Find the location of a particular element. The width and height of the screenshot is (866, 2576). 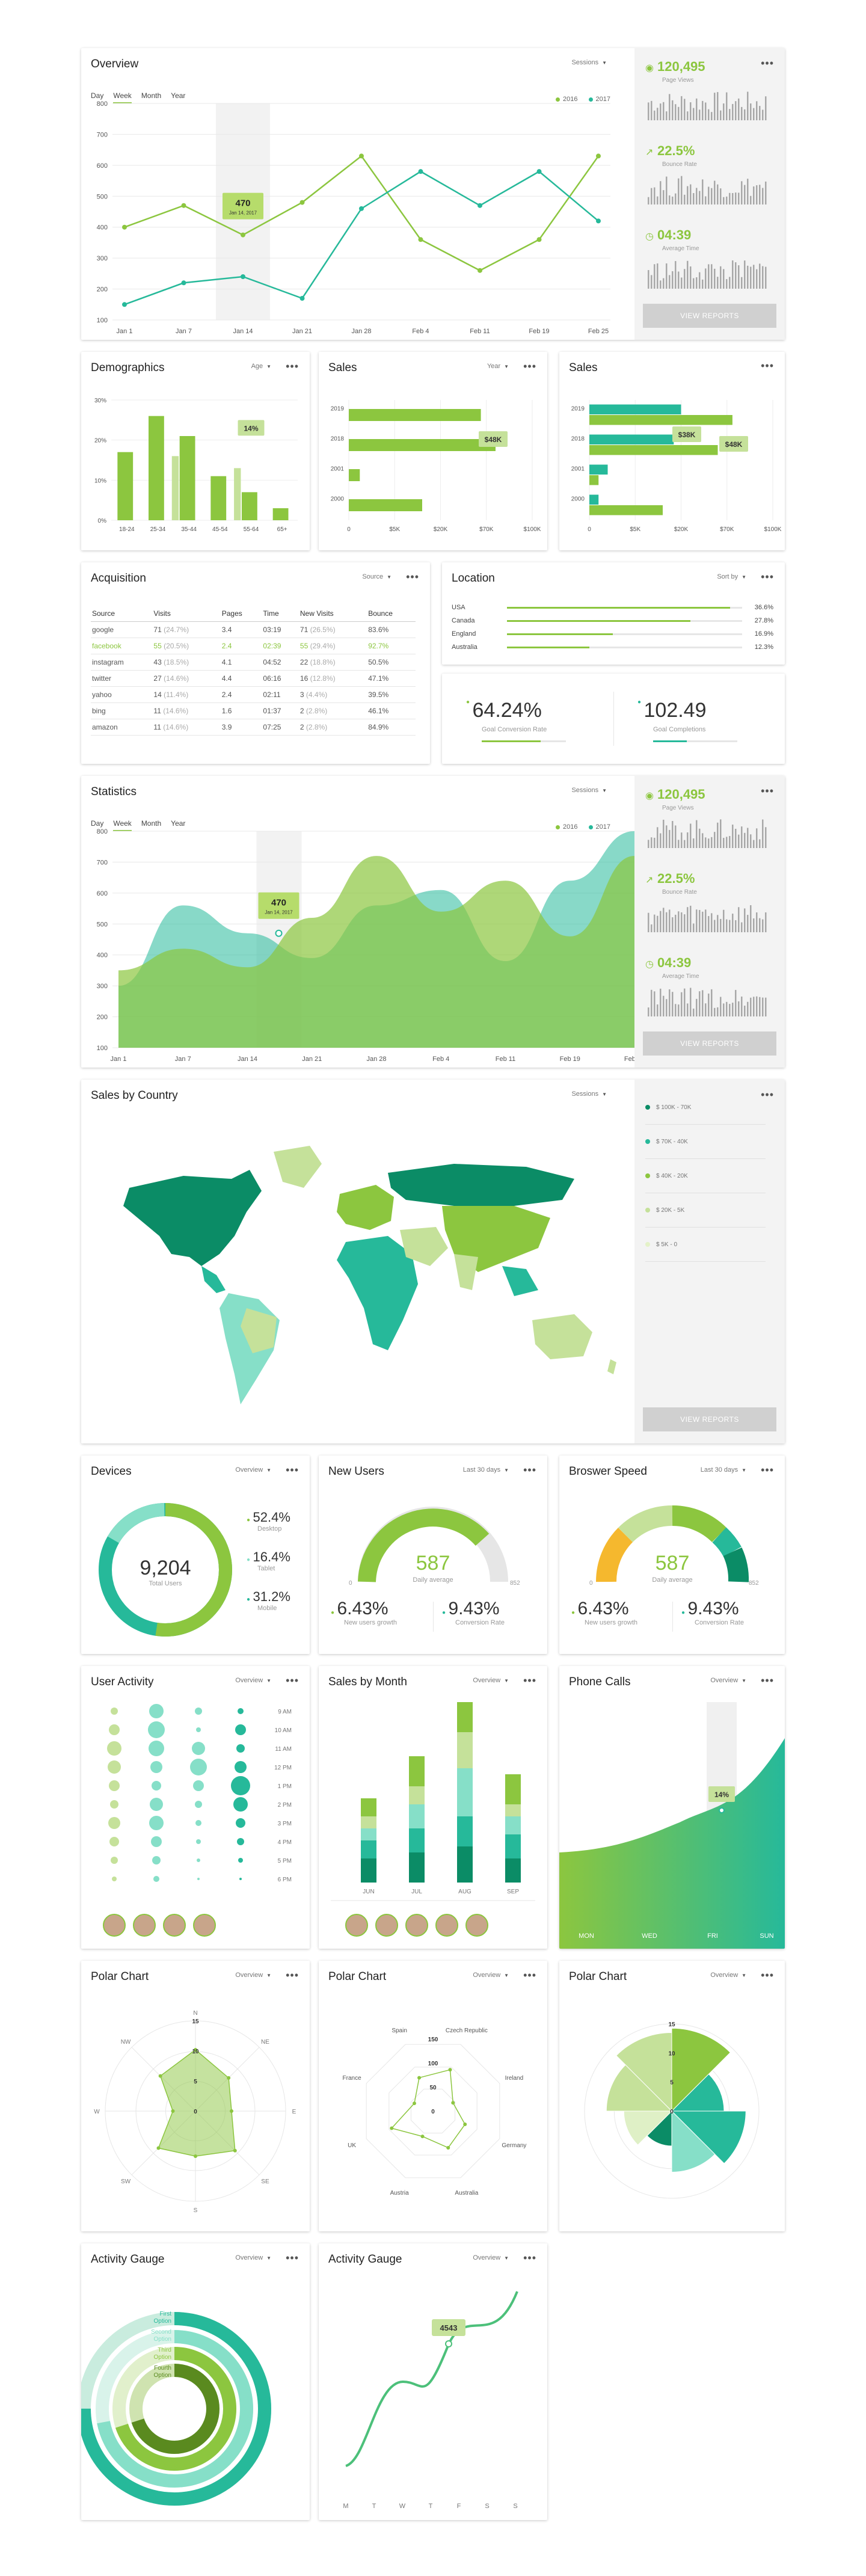

phone-calls-area is located at coordinates (672, 1844).